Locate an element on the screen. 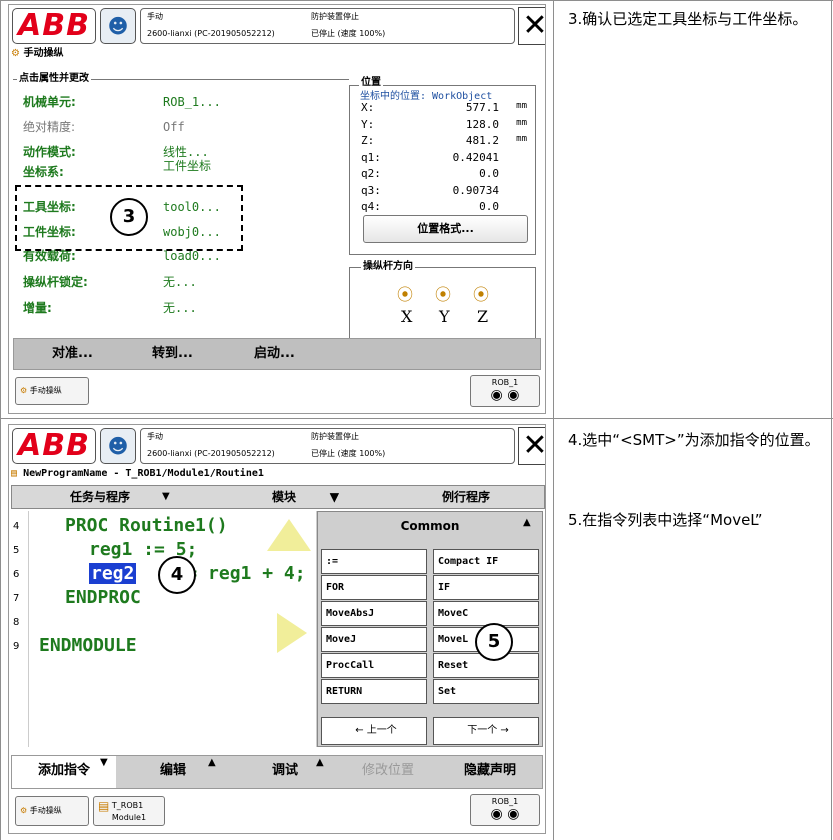 The height and width of the screenshot is (840, 833). position-row: X: 577.1 mm is located at coordinates (446, 107).